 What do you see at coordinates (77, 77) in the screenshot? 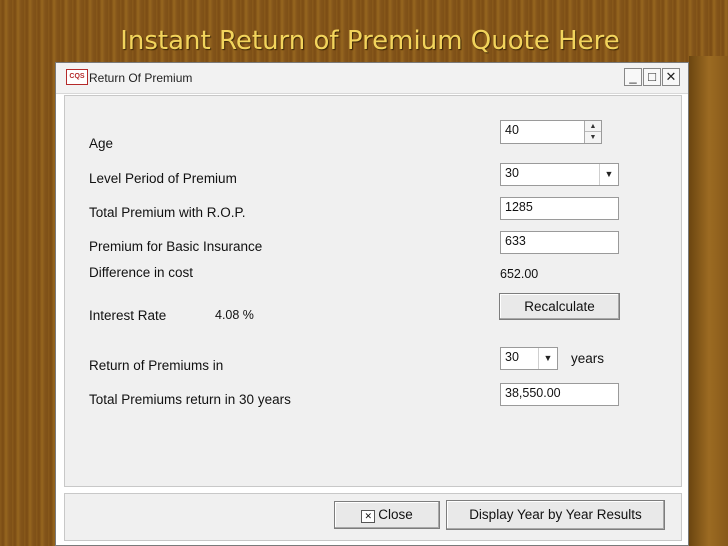
I see `app-icon: CQS` at bounding box center [77, 77].